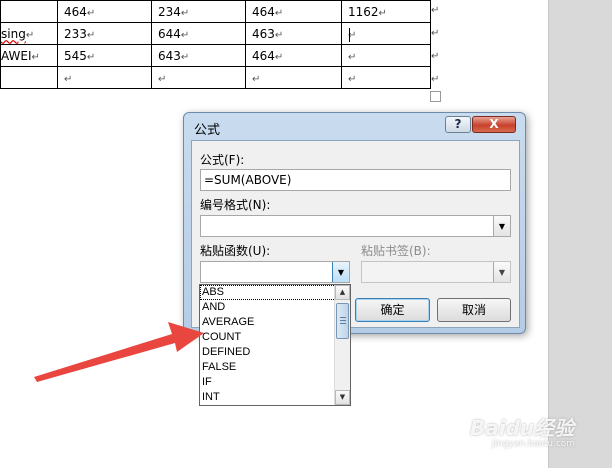 Image resolution: width=612 pixels, height=468 pixels. I want to click on table-cell: 643↵, so click(198, 55).